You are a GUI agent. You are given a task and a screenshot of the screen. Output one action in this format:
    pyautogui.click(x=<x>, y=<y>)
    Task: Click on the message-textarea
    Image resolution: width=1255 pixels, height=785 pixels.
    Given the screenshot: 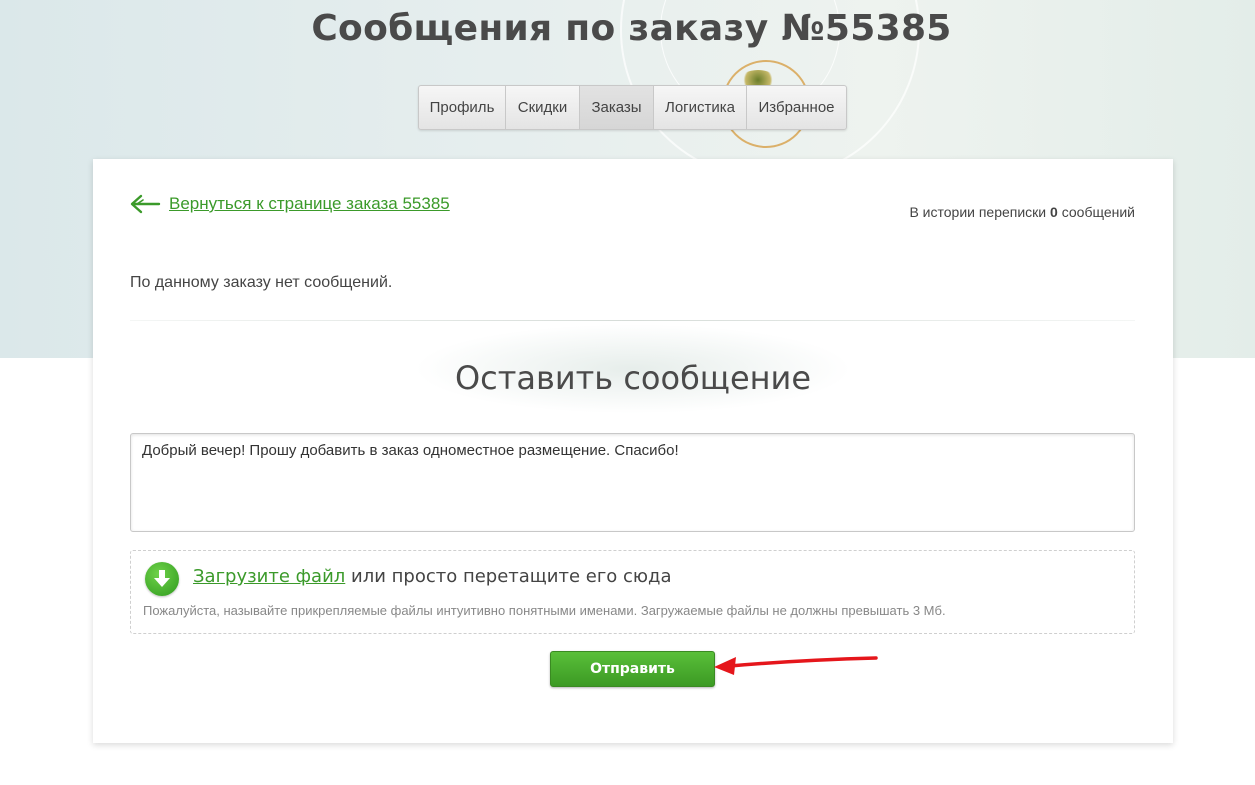 What is the action you would take?
    pyautogui.click(x=632, y=482)
    